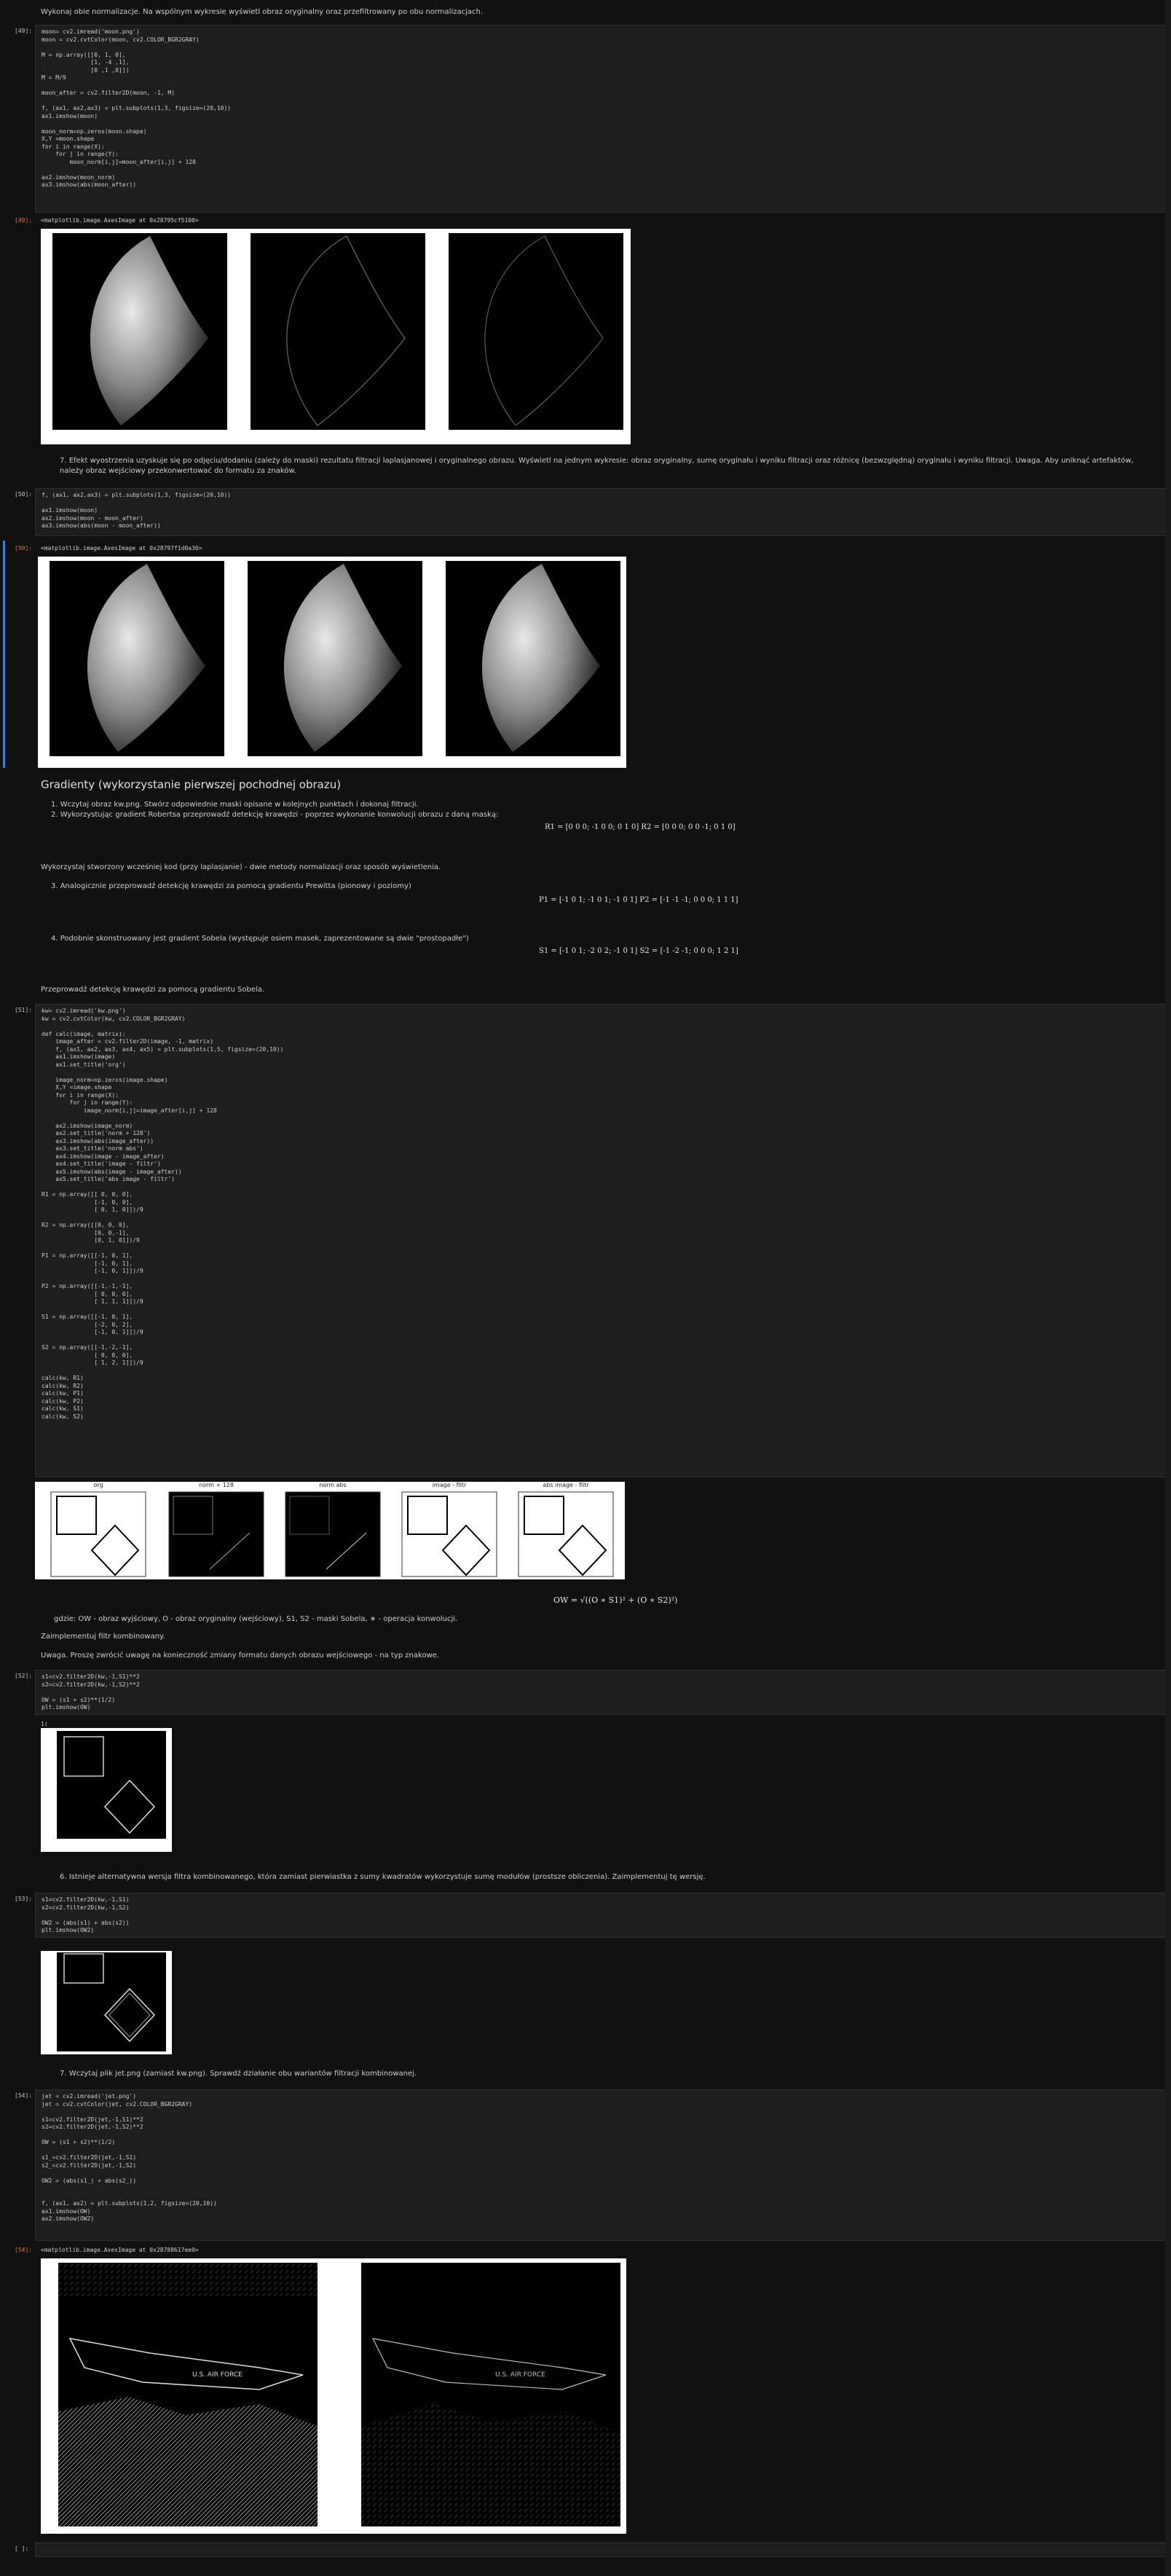 The image size is (1171, 2576). What do you see at coordinates (24, 494) in the screenshot?
I see `cell-prompt: [50]:` at bounding box center [24, 494].